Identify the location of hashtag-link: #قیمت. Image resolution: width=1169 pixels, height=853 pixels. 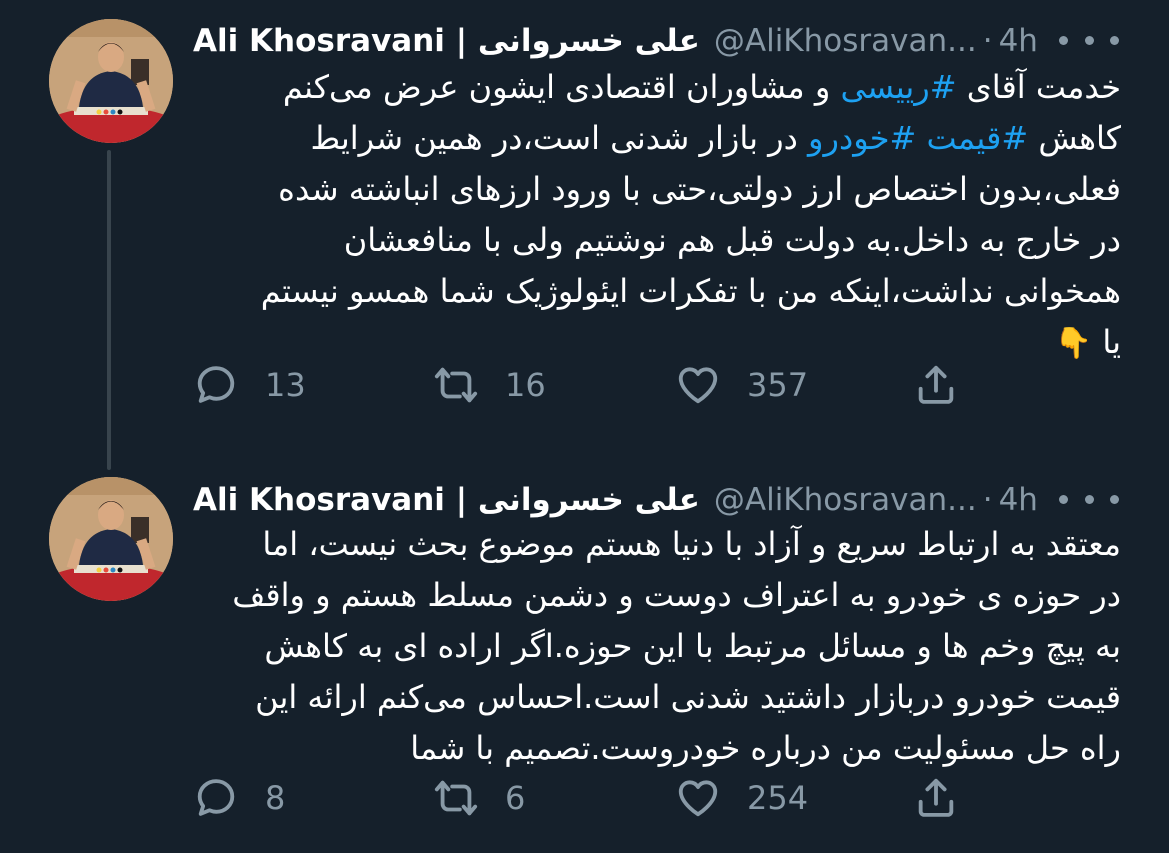
(977, 138).